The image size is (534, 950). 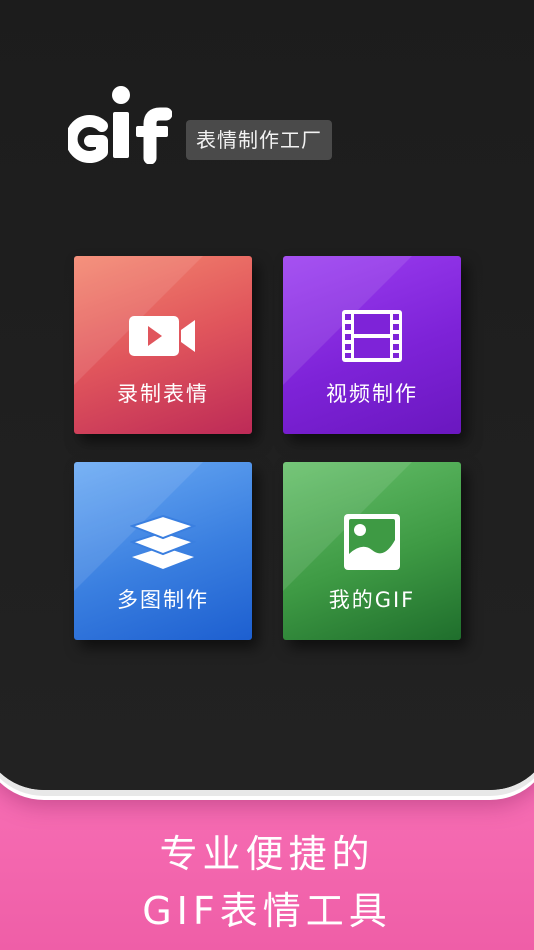 I want to click on gif-logo-icon, so click(x=120, y=125).